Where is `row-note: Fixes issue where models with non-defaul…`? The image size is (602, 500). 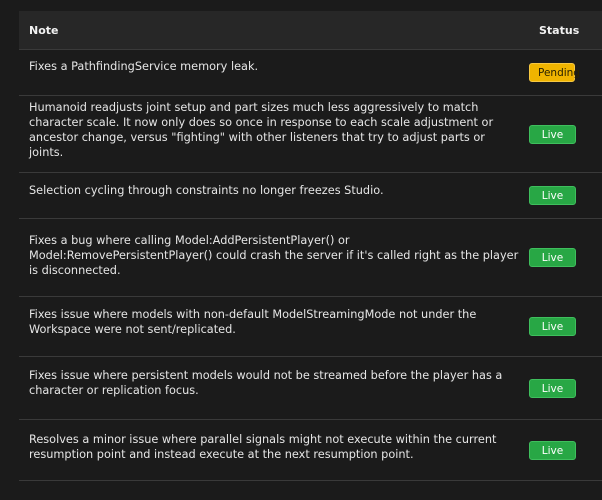 row-note: Fixes issue where models with non-defaul… is located at coordinates (253, 321).